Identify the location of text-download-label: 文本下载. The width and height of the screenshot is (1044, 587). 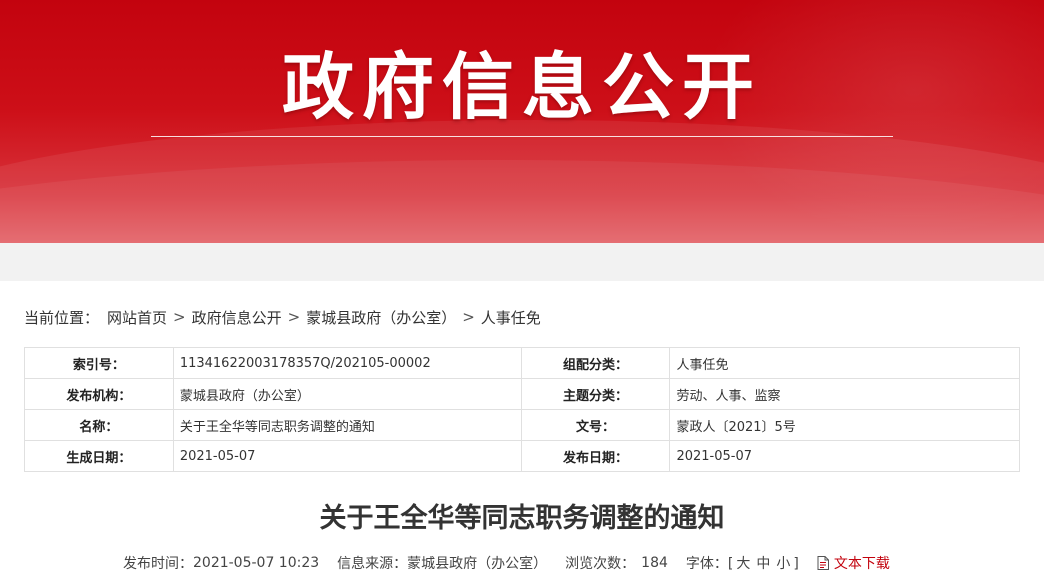
(861, 564).